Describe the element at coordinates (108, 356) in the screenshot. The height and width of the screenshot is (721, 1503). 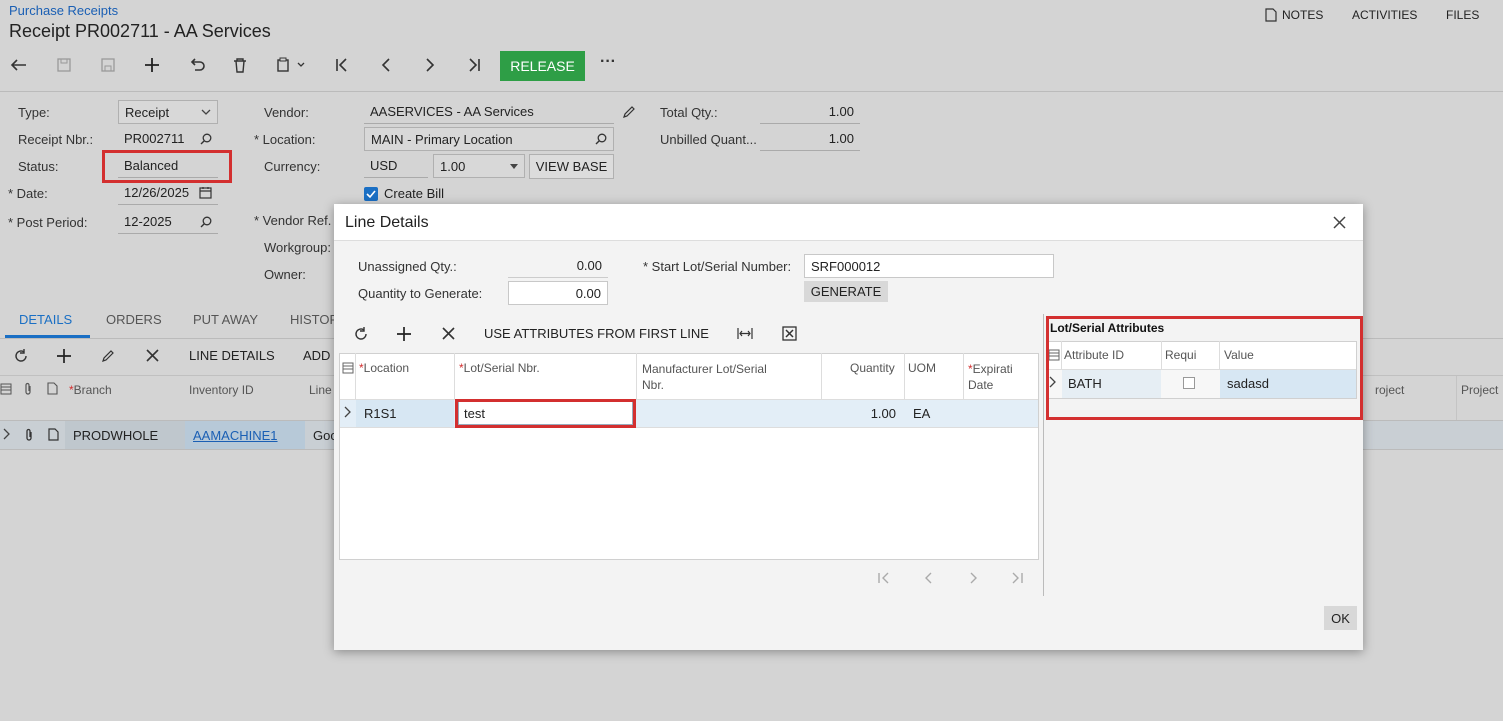
I see `edit-icon` at that location.